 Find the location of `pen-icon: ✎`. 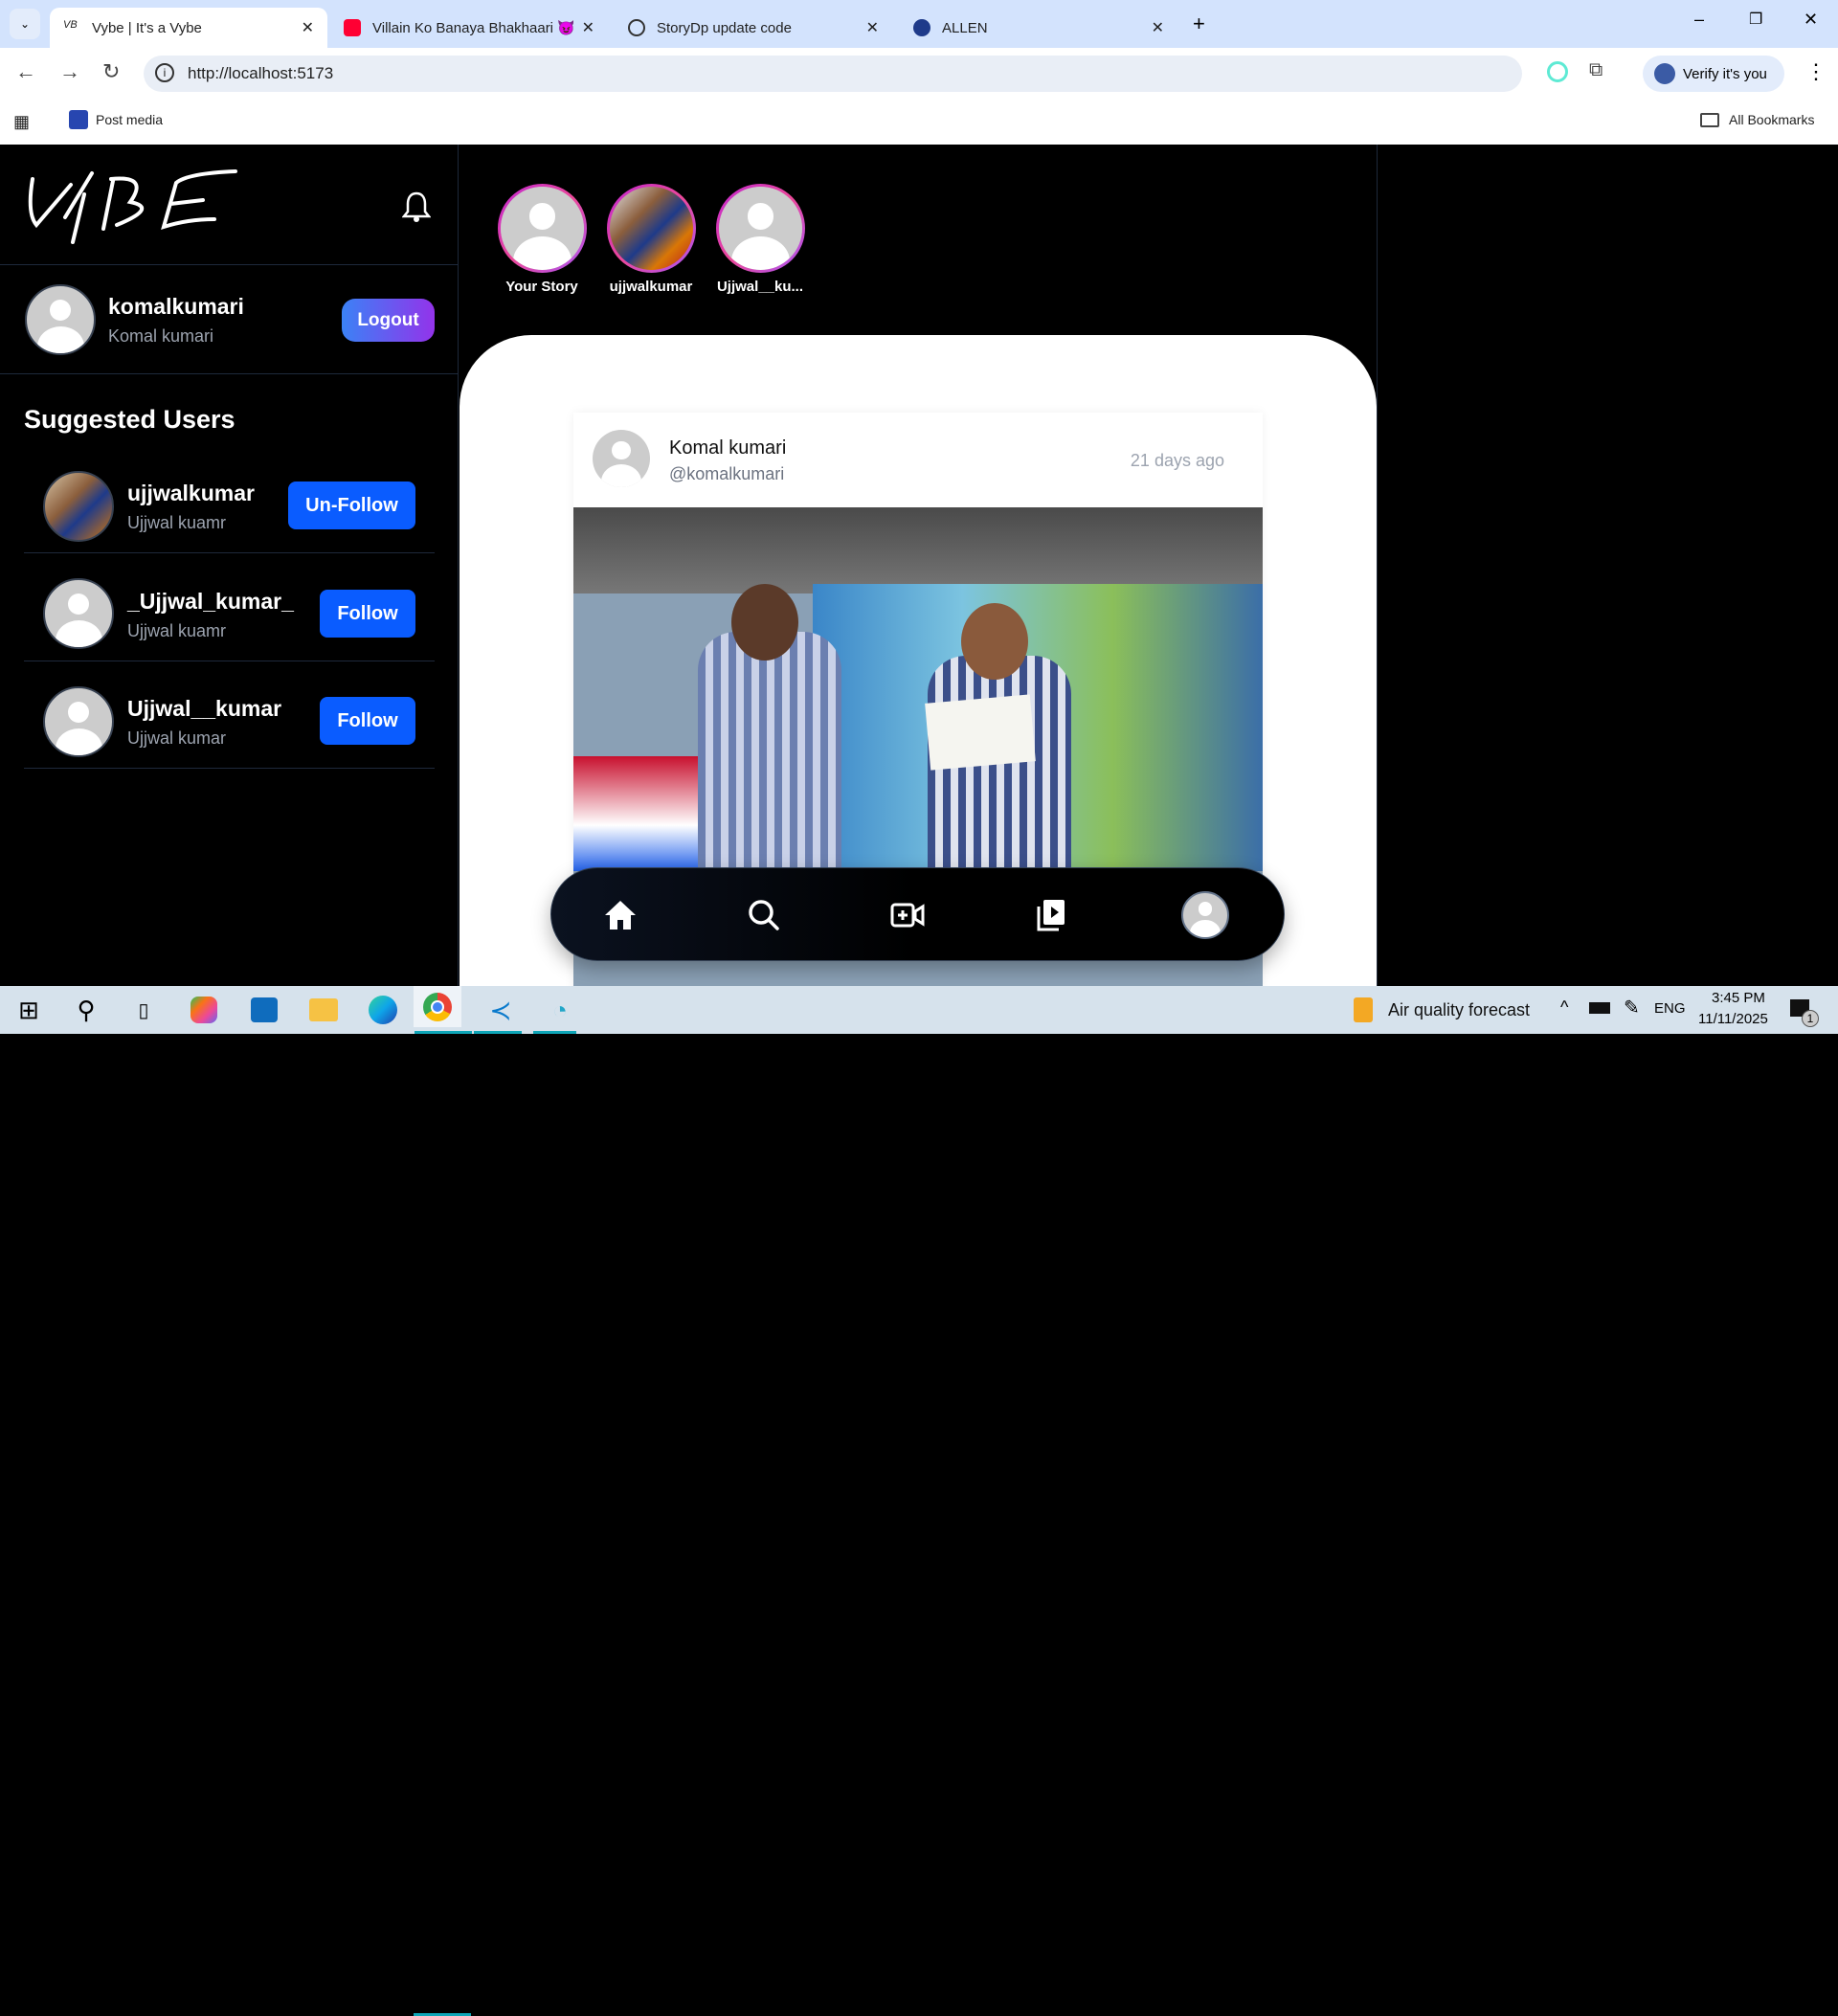

pen-icon: ✎ is located at coordinates (1632, 1008).